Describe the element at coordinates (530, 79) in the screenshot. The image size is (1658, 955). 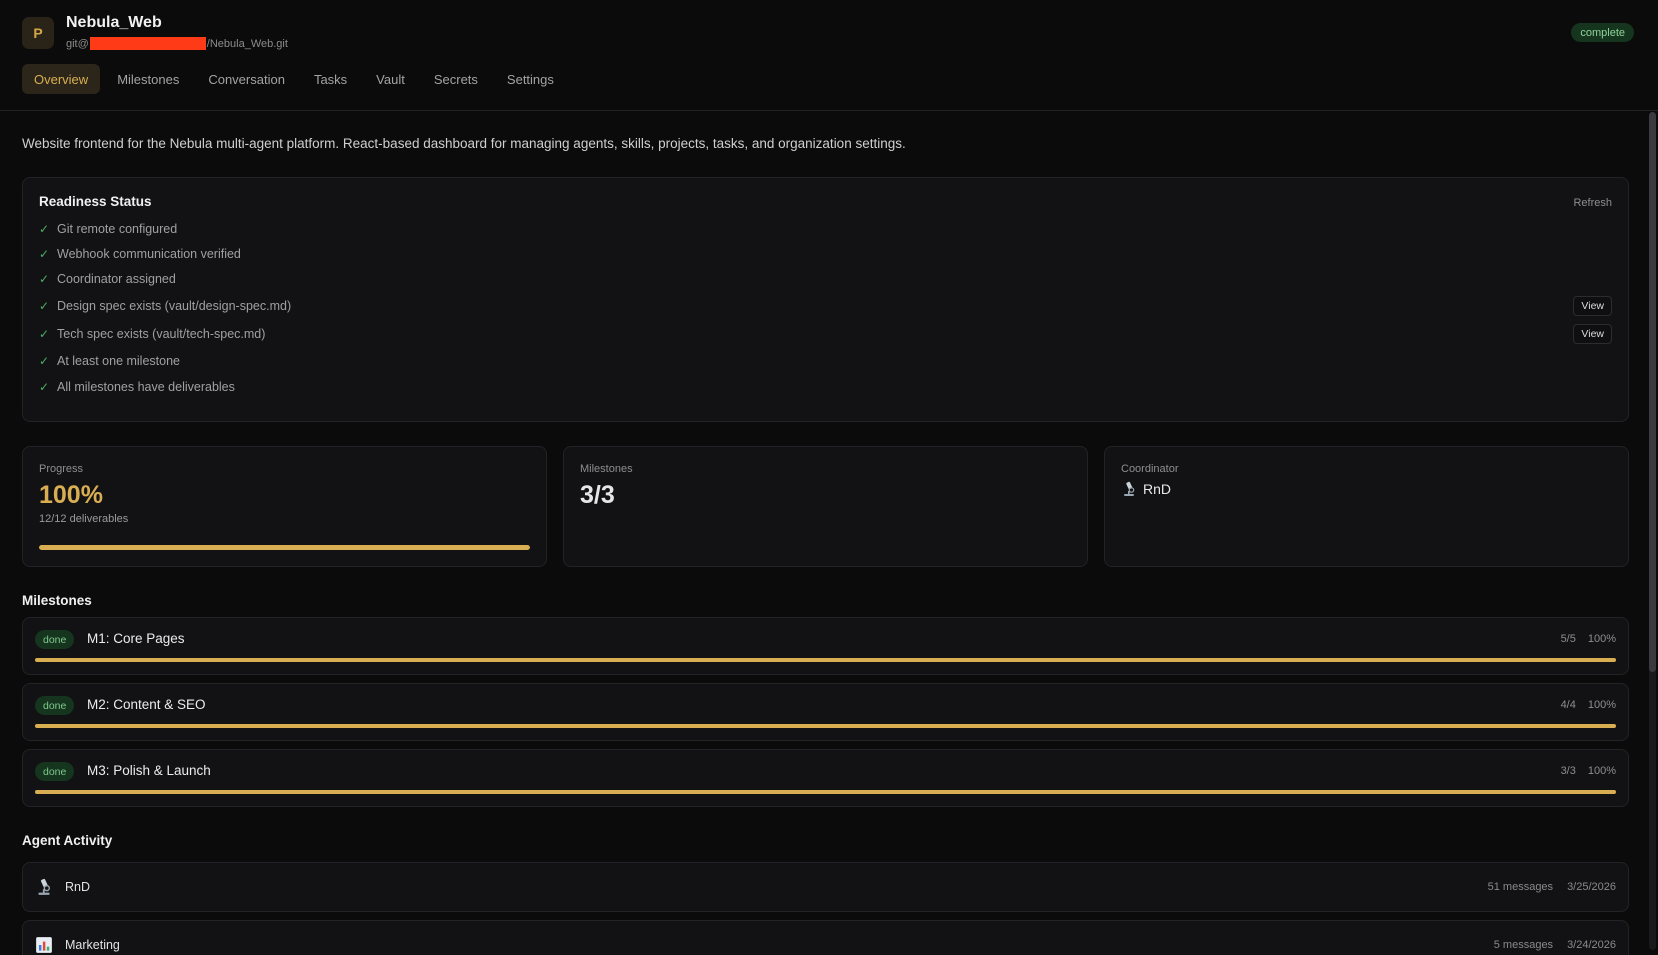
I see `tab-settings: Settings` at that location.